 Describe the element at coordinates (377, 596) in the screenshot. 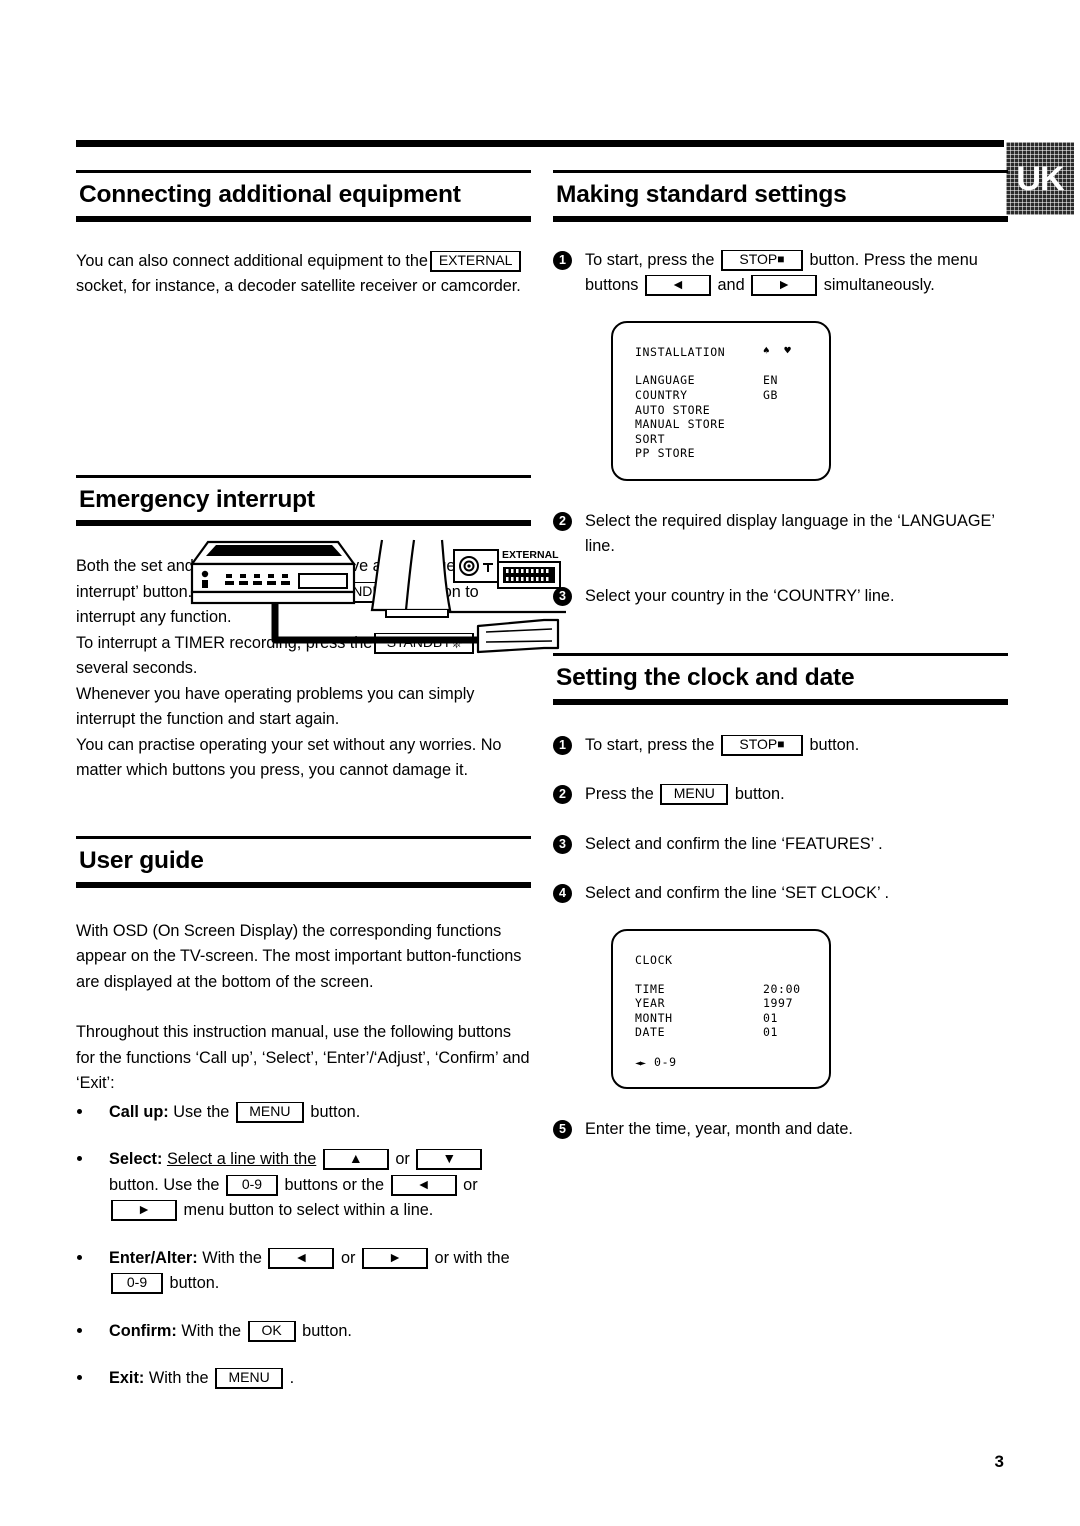

I see `connection-diagram-svg: EXTERNAL` at that location.